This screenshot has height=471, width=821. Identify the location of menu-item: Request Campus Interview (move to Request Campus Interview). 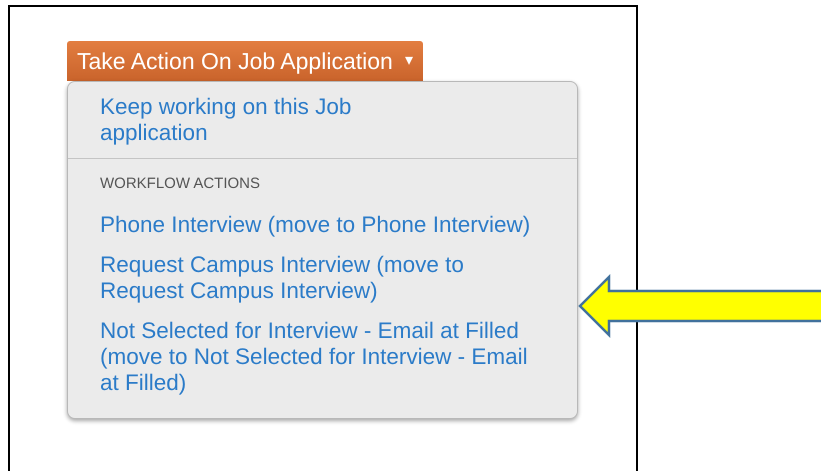
(308, 278).